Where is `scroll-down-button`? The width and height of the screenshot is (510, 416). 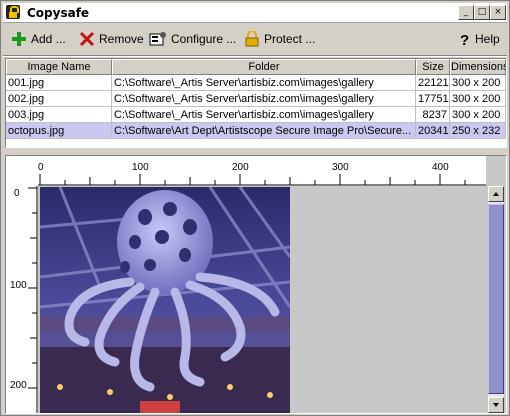 scroll-down-button is located at coordinates (496, 405).